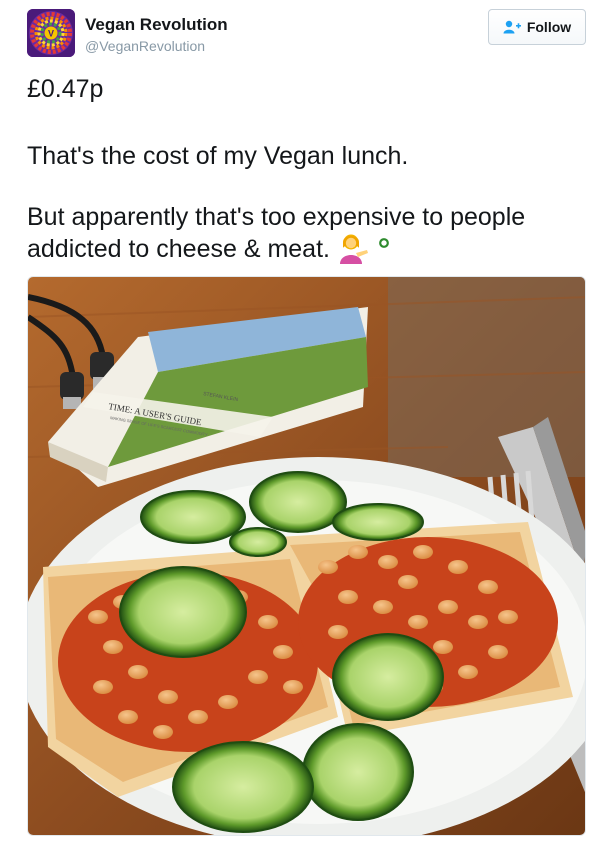  I want to click on follow-label: Follow, so click(549, 27).